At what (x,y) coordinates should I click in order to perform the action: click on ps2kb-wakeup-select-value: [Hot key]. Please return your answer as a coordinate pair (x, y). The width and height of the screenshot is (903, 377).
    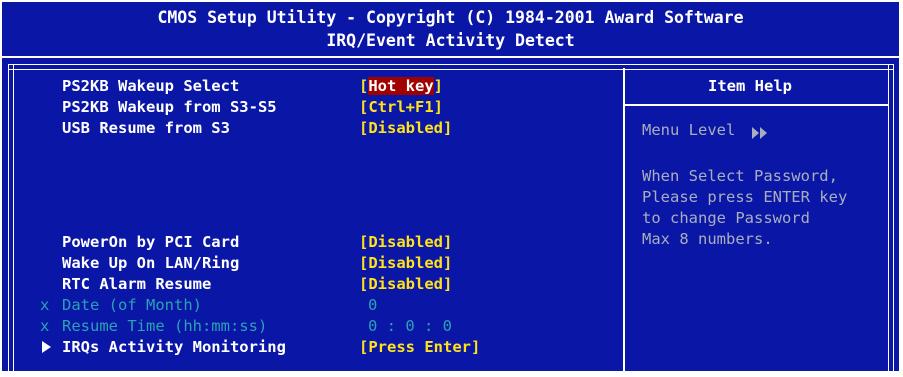
    Looking at the image, I should click on (401, 86).